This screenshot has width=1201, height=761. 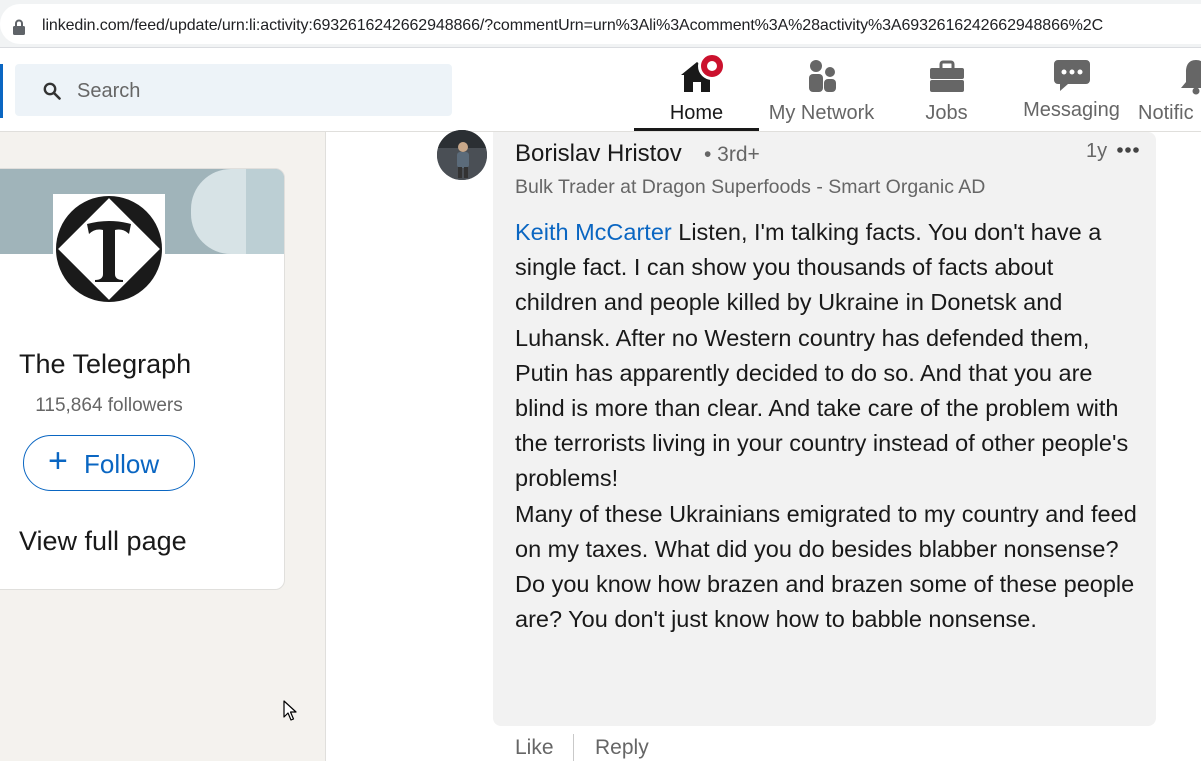 I want to click on nav-messaging: Messaging, so click(x=1071, y=90).